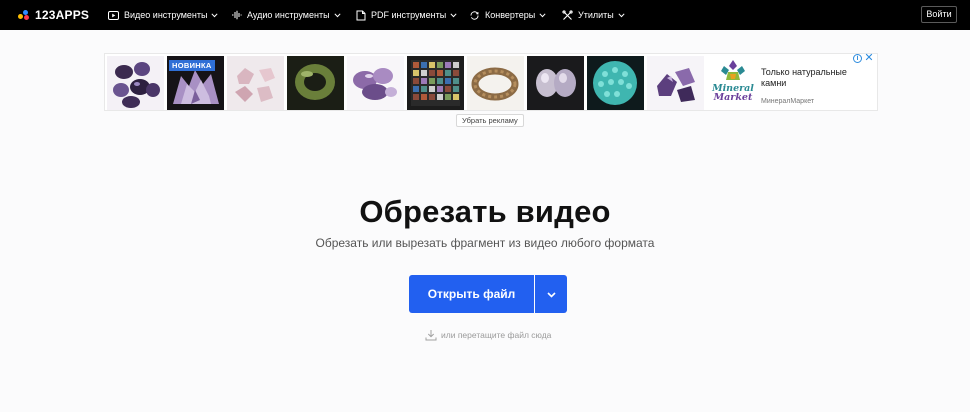 This screenshot has width=970, height=412. I want to click on ad-image-bracelet, so click(495, 83).